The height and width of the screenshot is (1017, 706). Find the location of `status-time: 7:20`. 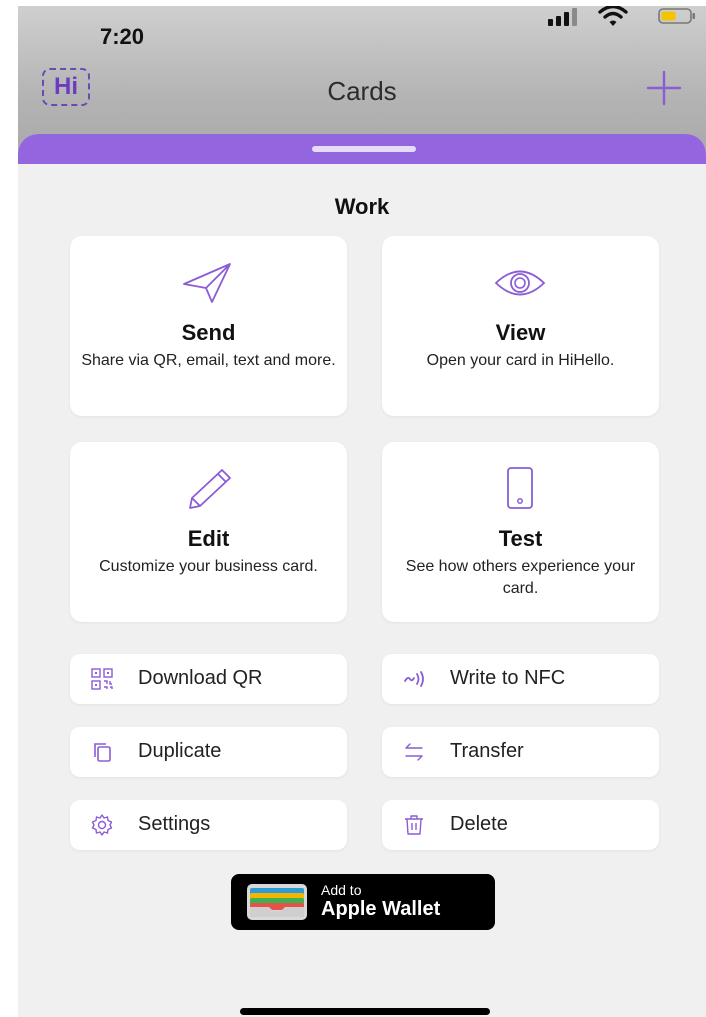

status-time: 7:20 is located at coordinates (122, 36).